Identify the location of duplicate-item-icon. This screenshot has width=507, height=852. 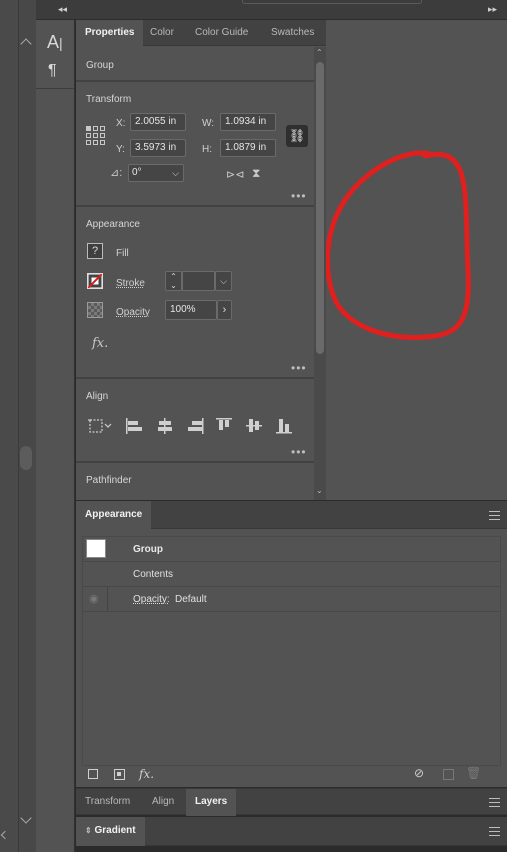
(448, 774).